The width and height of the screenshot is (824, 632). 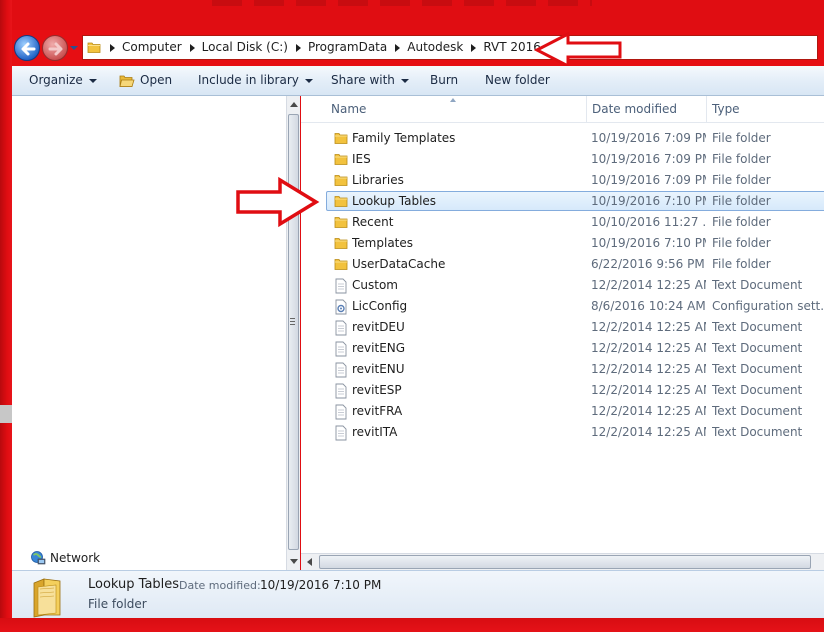 I want to click on text-document-icon, so click(x=341, y=436).